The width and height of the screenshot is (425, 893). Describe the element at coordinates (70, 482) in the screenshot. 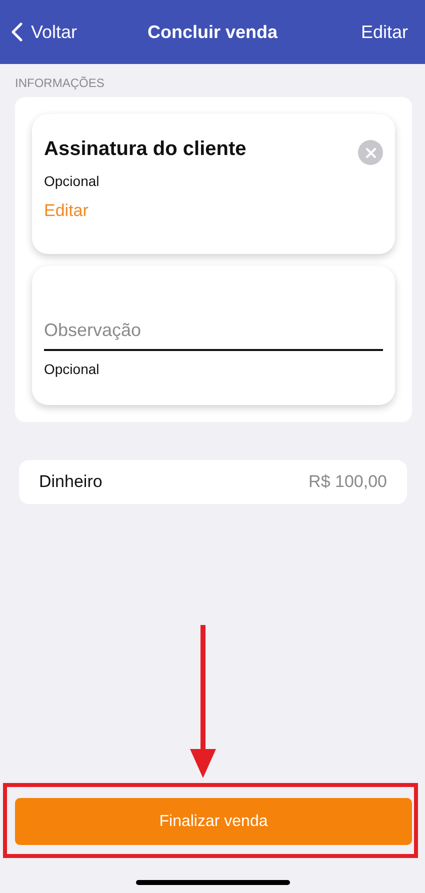

I see `payment-method: Dinheiro` at that location.